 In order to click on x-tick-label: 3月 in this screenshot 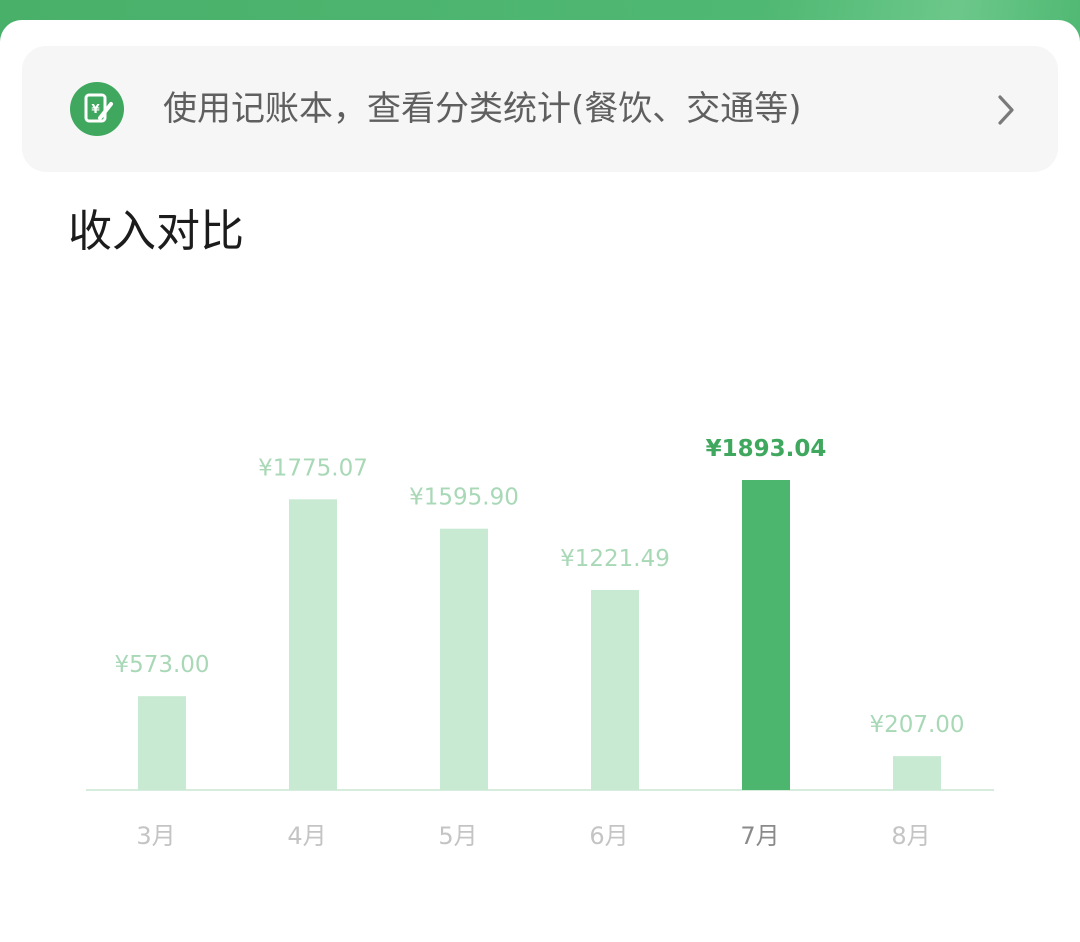, I will do `click(155, 836)`.